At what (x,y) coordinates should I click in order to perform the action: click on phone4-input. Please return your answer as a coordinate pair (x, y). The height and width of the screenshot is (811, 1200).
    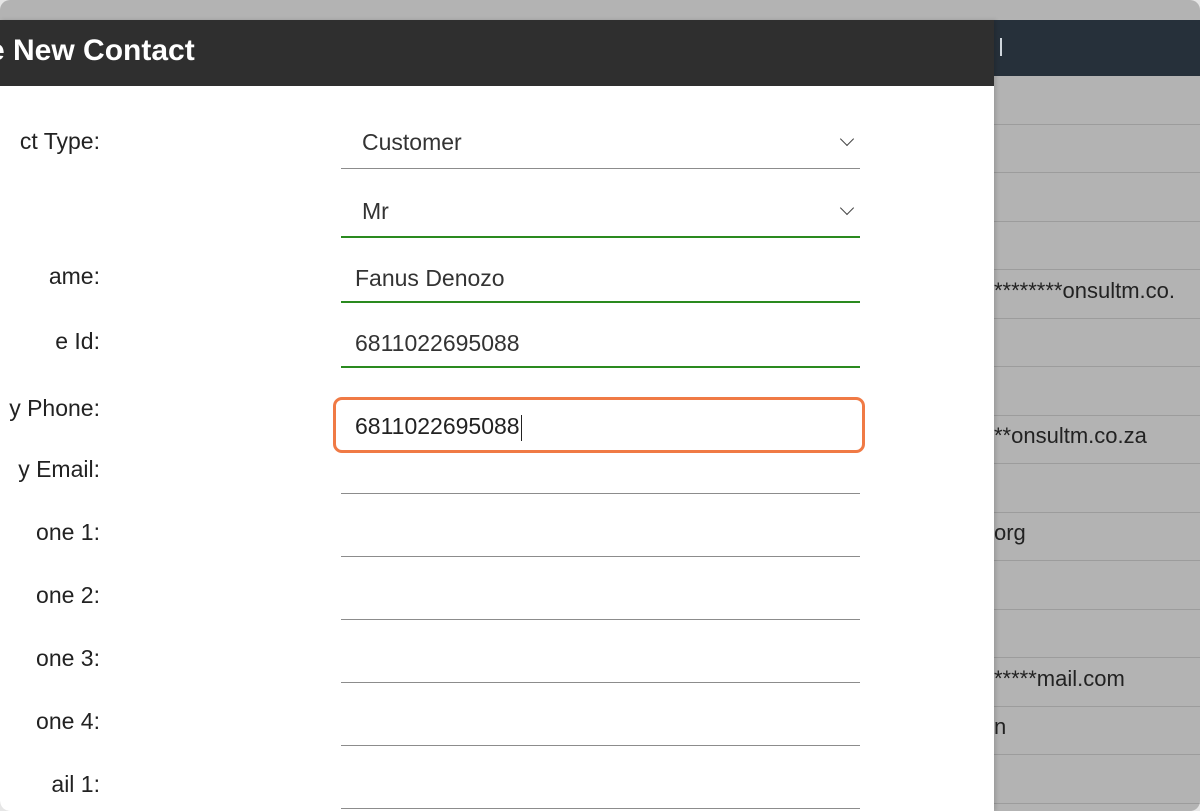
    Looking at the image, I should click on (600, 729).